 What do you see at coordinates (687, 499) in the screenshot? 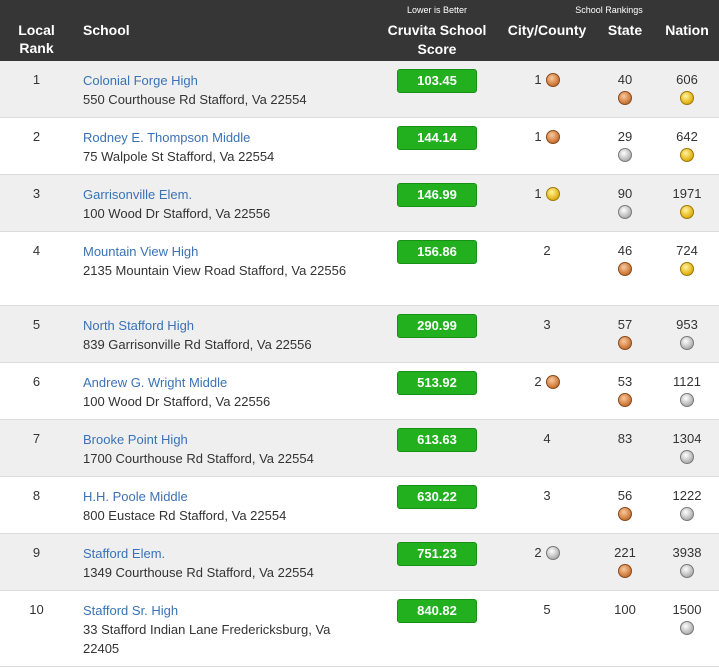
I see `nation-rank-cell: 1222` at bounding box center [687, 499].